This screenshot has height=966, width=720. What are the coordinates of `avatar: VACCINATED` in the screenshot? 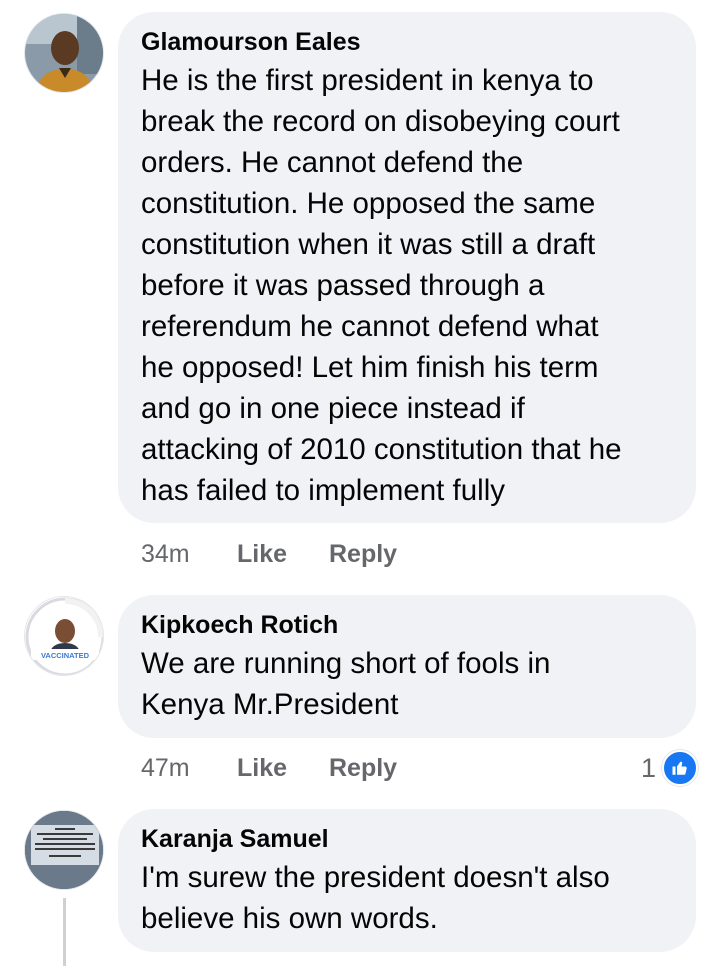 It's located at (64, 636).